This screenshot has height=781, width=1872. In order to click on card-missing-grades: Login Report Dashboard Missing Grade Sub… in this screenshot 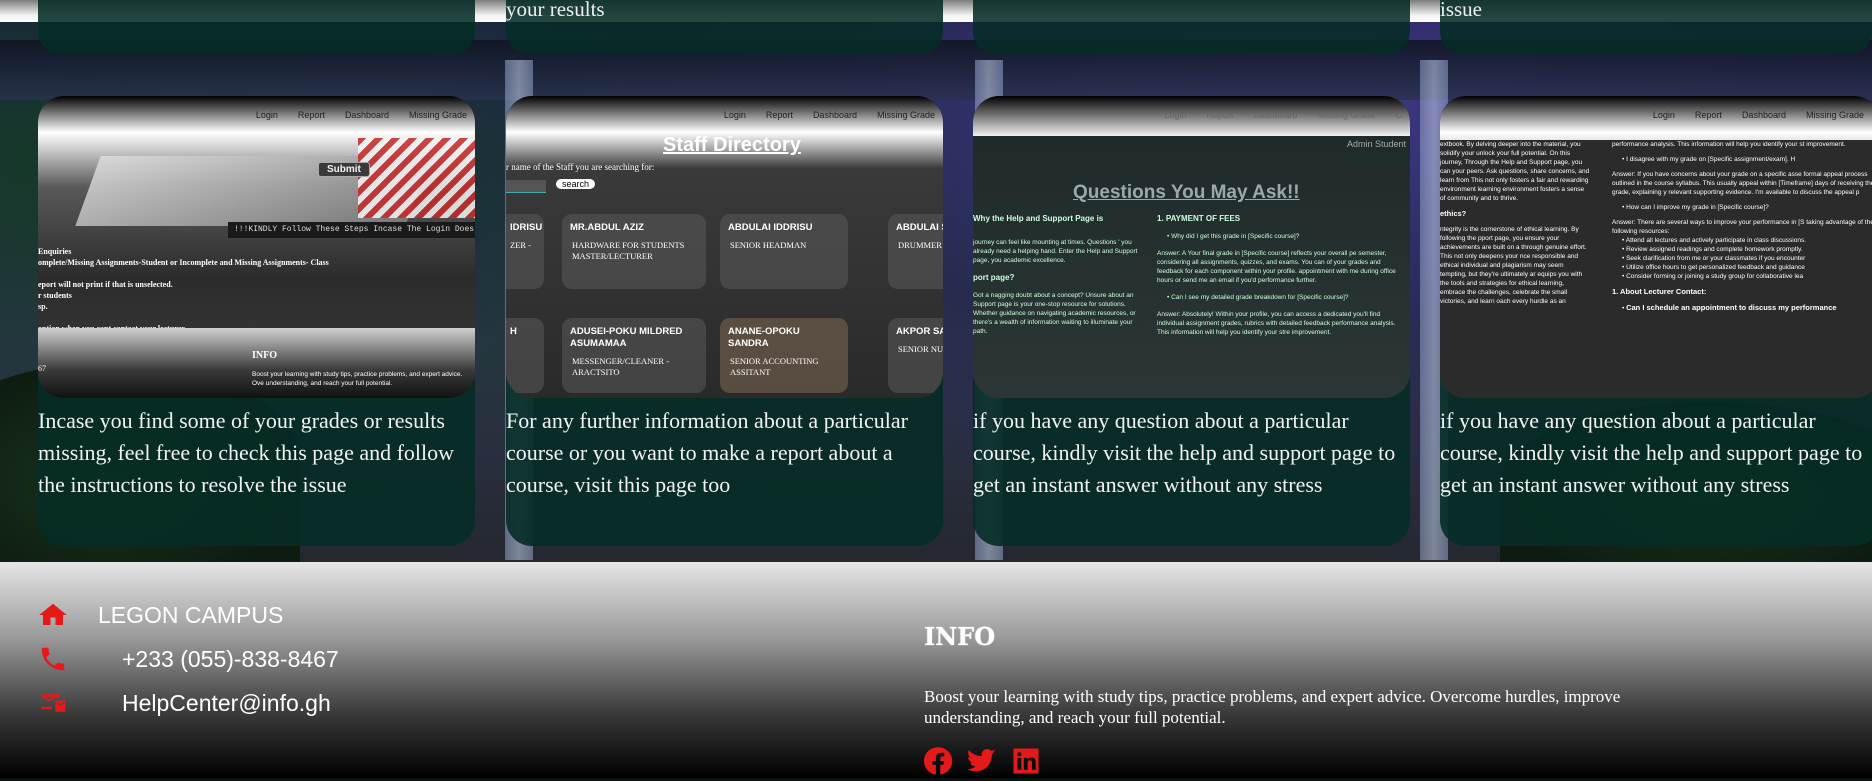, I will do `click(256, 321)`.